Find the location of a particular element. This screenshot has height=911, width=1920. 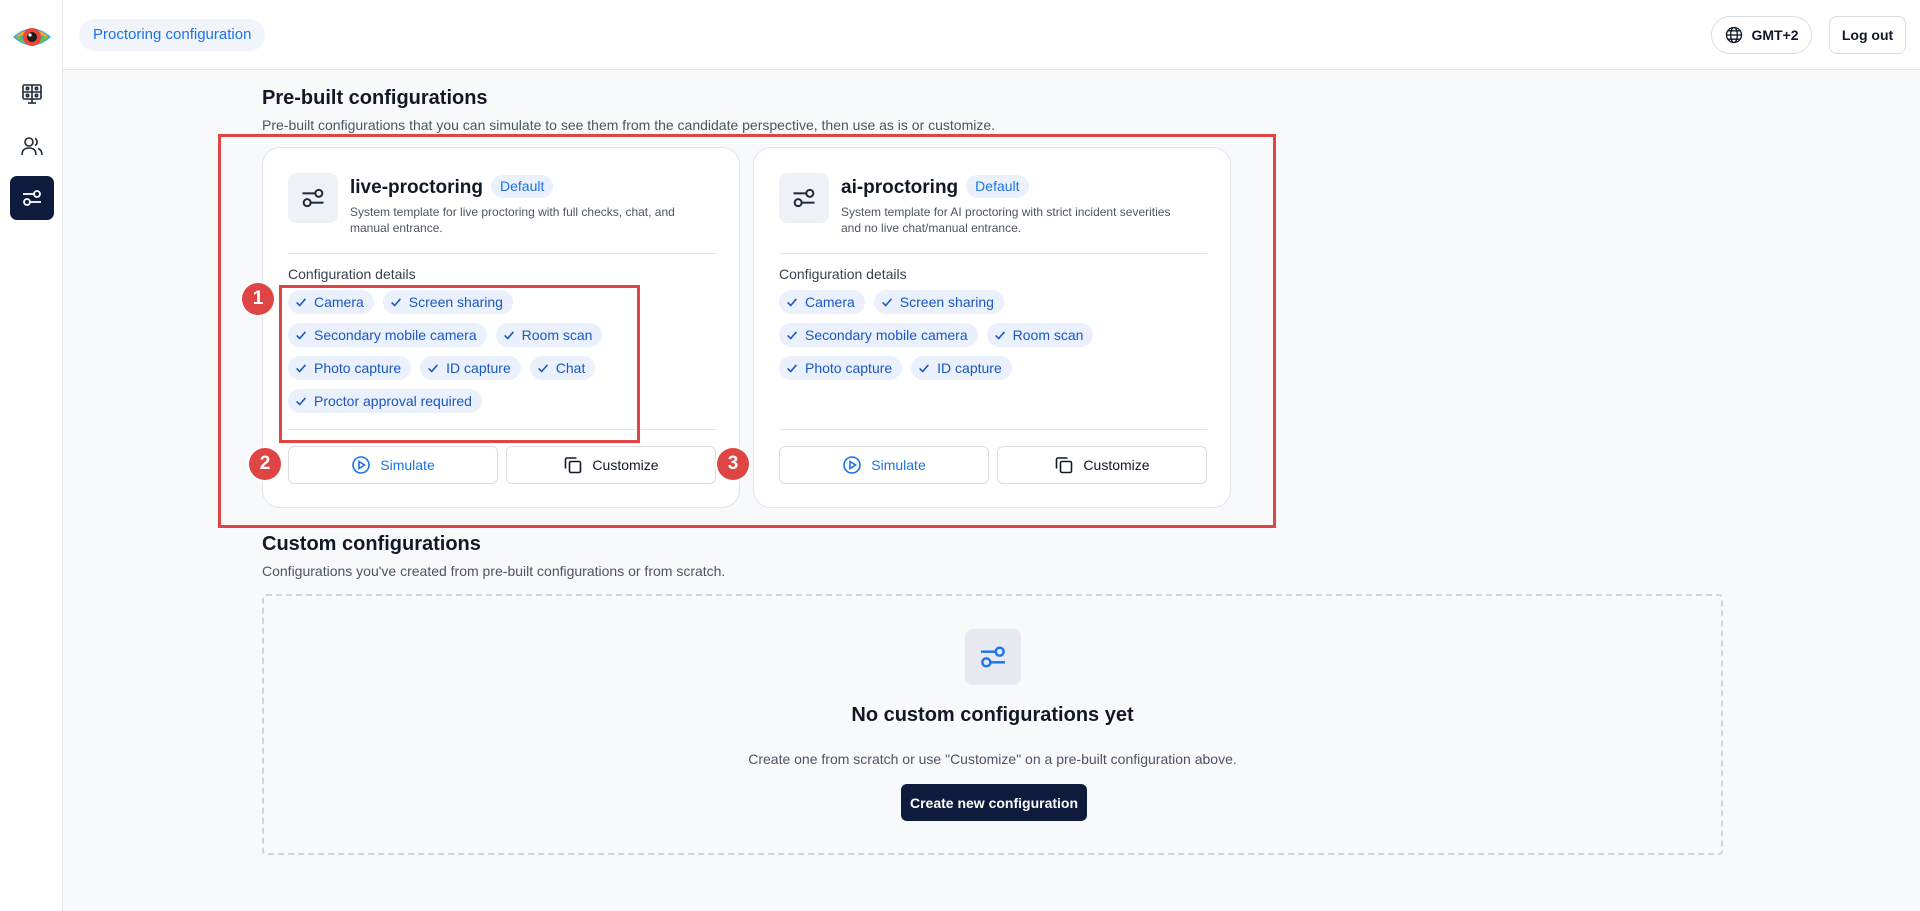

timezone-button: GMT+2 is located at coordinates (1761, 35).